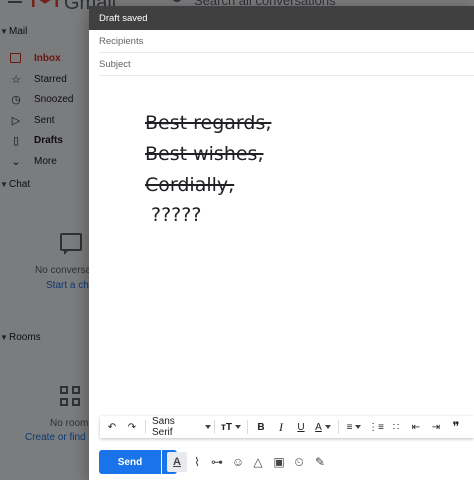 This screenshot has width=474, height=480. Describe the element at coordinates (190, 185) in the screenshot. I see `body-line: Cordially,` at that location.